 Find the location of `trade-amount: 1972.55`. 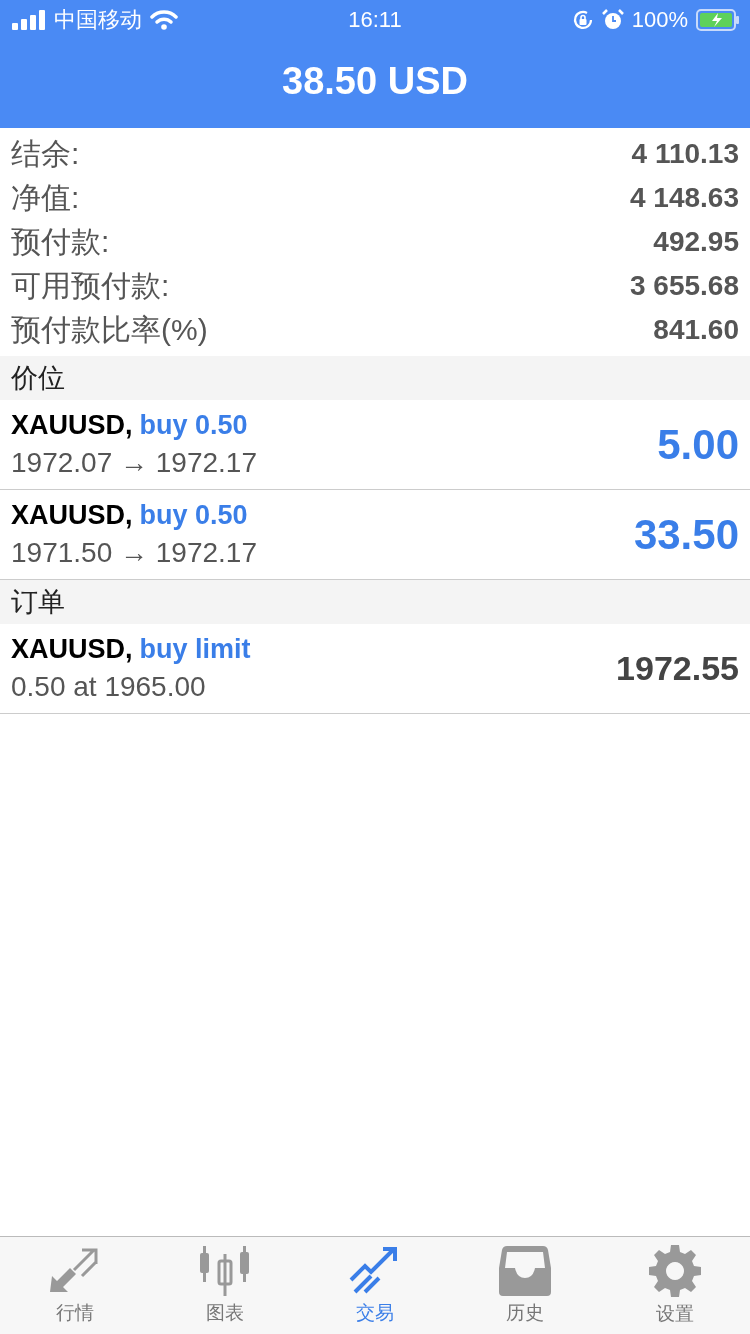

trade-amount: 1972.55 is located at coordinates (677, 668).